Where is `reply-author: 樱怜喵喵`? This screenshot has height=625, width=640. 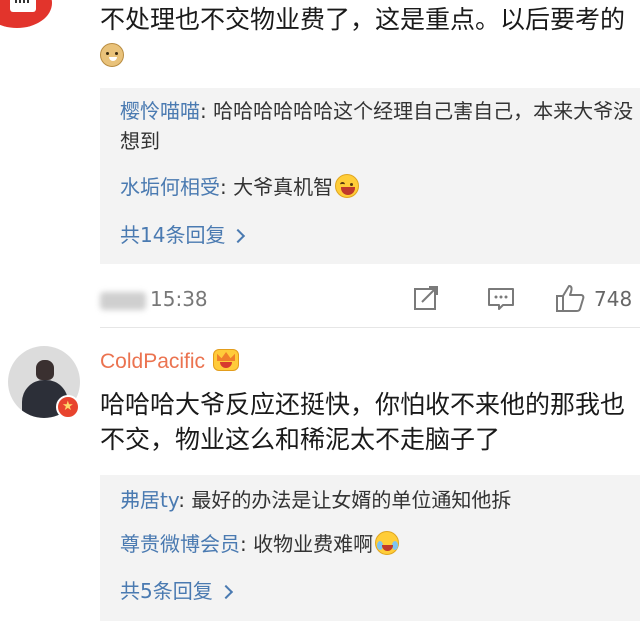 reply-author: 樱怜喵喵 is located at coordinates (160, 111).